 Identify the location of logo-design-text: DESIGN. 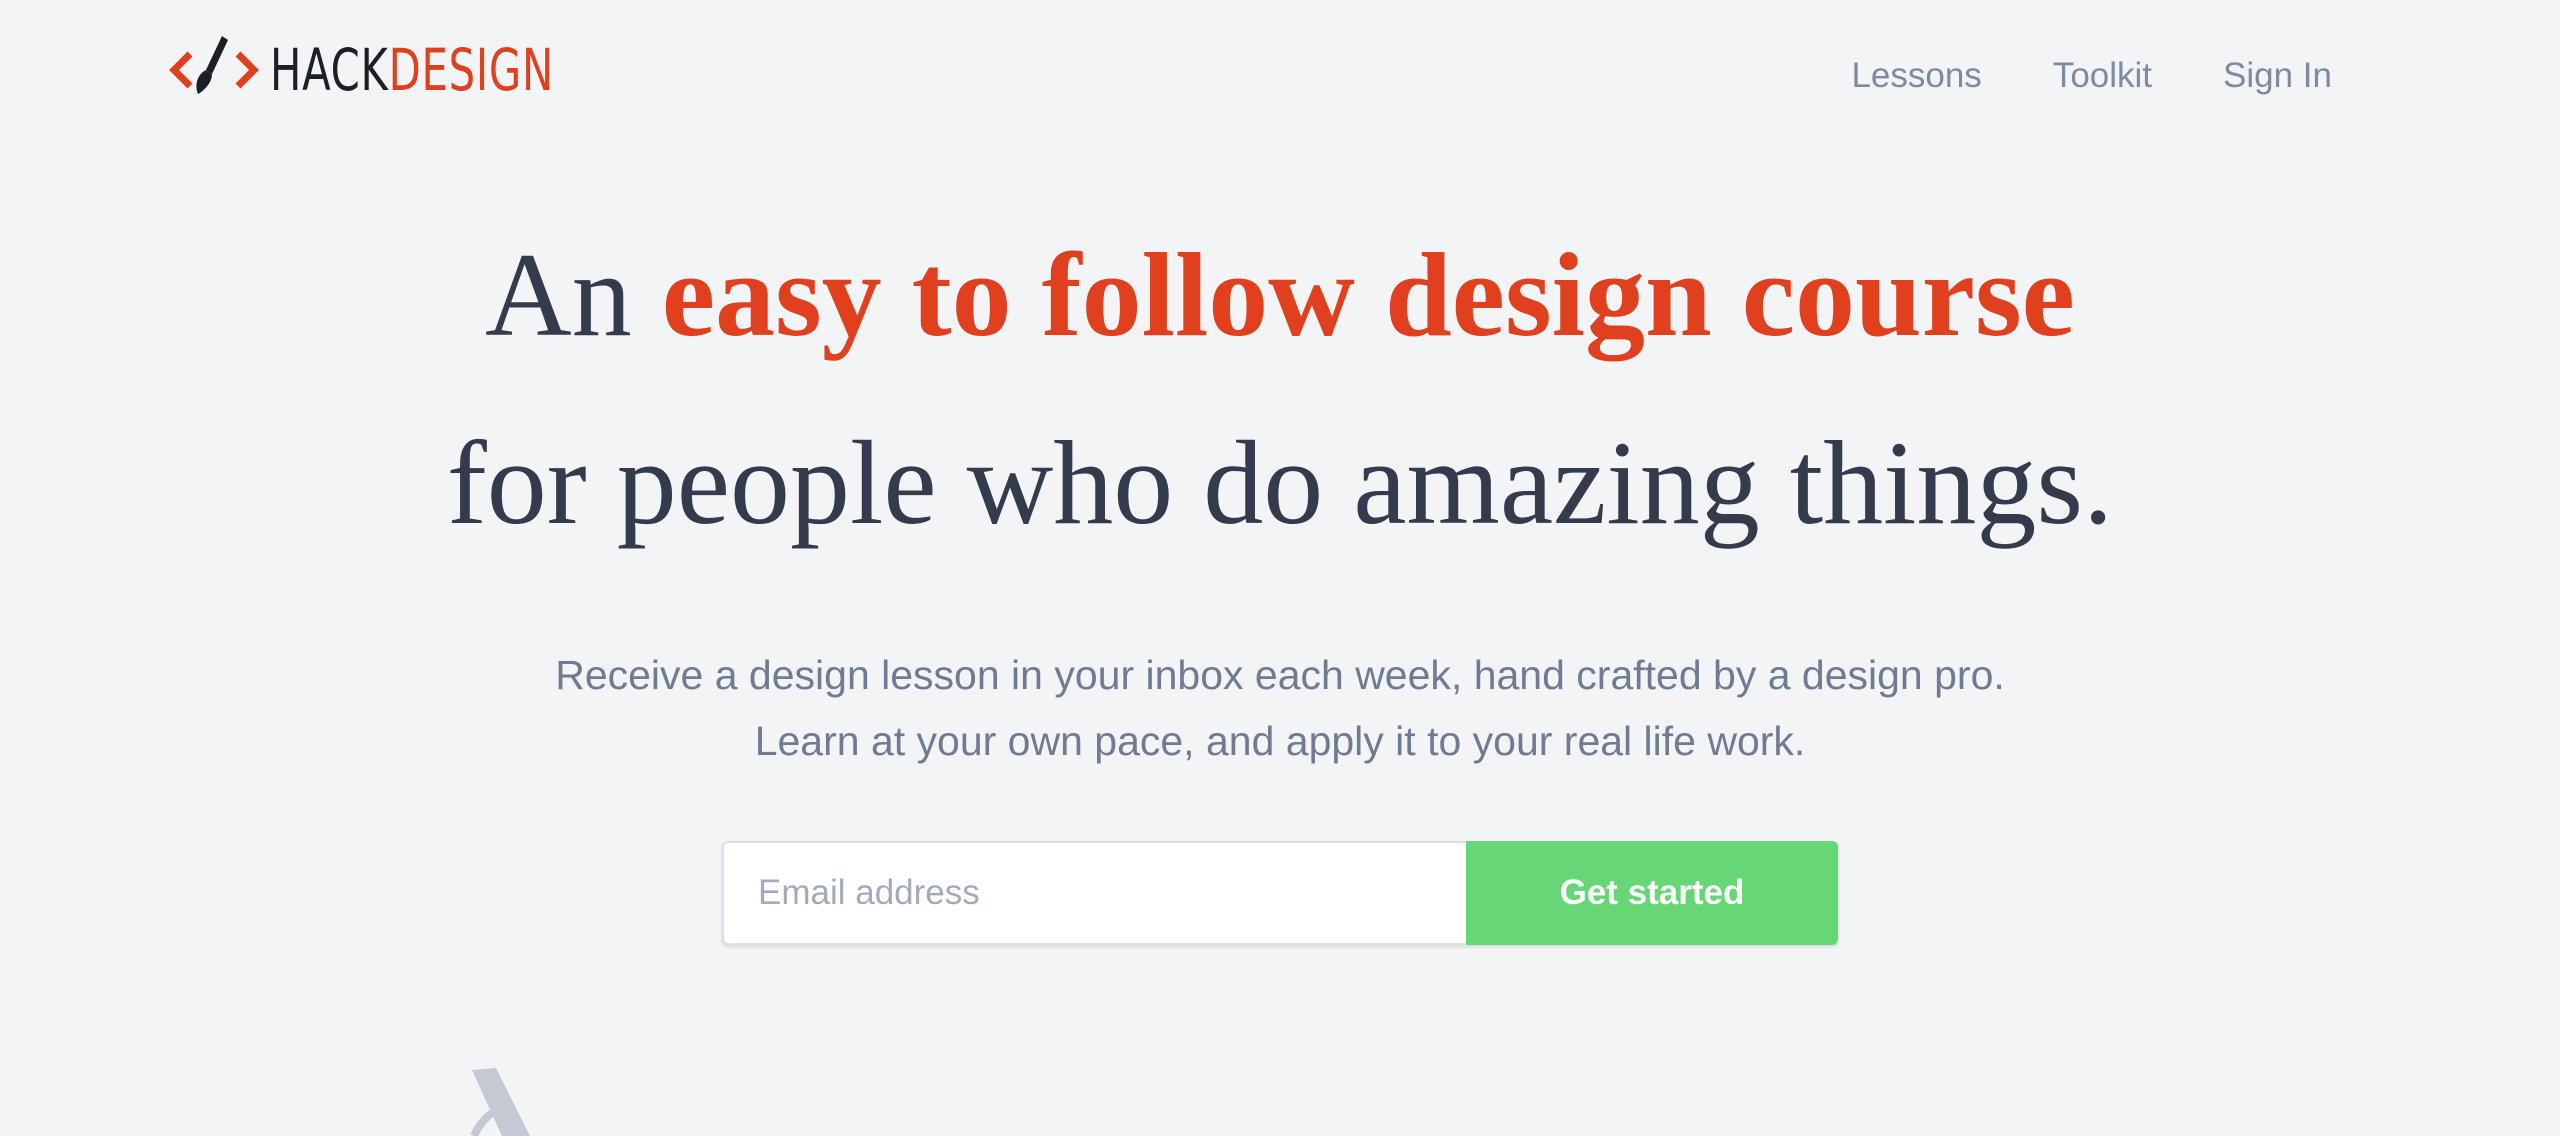
(471, 70).